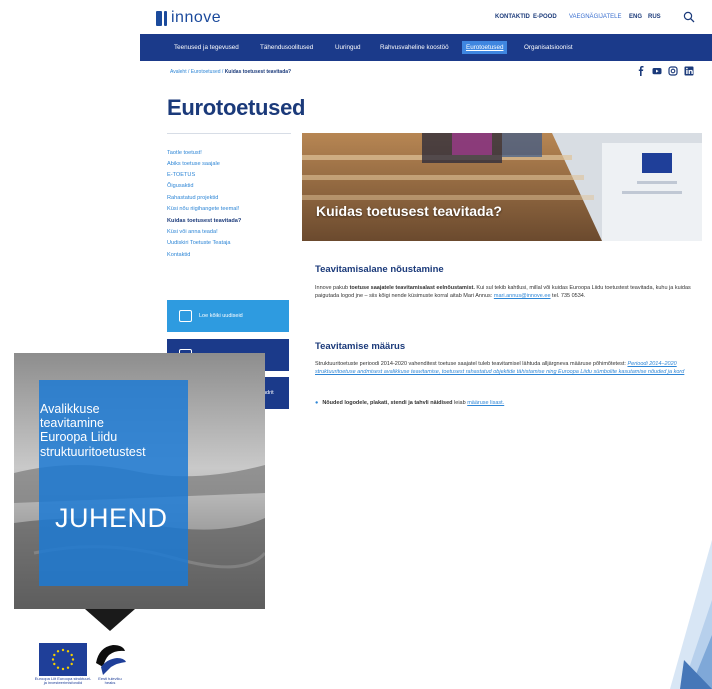  I want to click on appendix-link: määruse lisast., so click(485, 403).